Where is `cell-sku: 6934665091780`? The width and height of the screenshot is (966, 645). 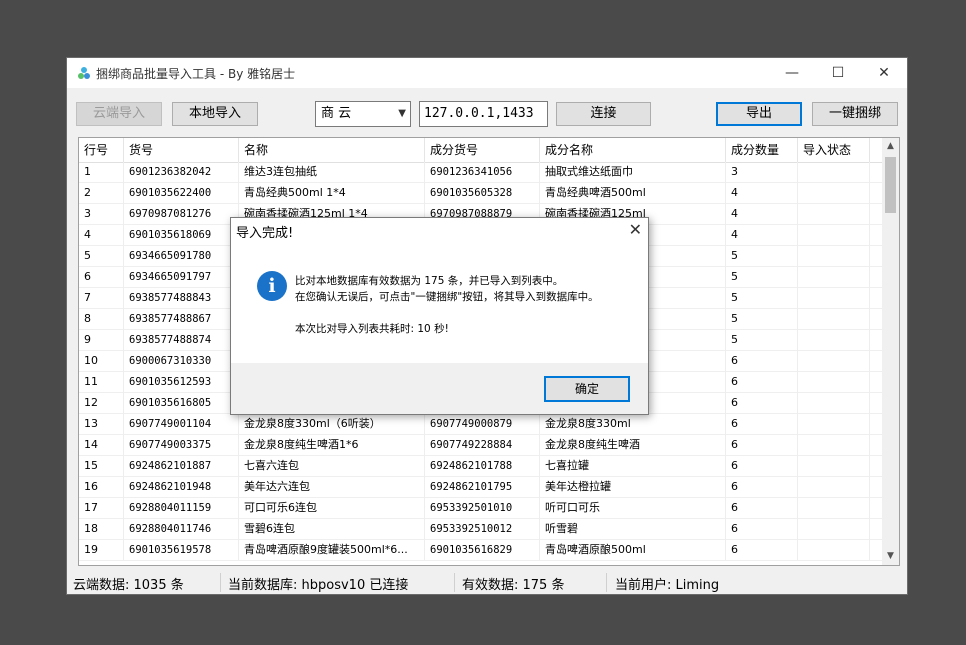 cell-sku: 6934665091780 is located at coordinates (181, 256).